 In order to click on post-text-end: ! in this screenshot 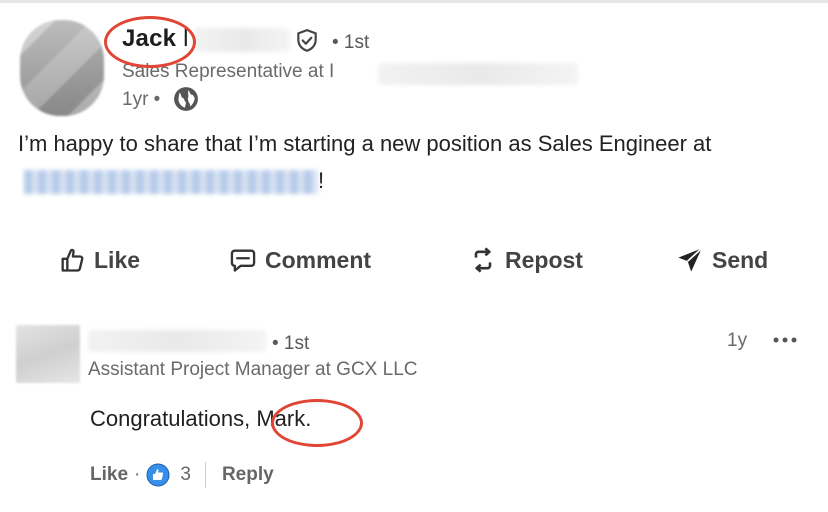, I will do `click(321, 180)`.